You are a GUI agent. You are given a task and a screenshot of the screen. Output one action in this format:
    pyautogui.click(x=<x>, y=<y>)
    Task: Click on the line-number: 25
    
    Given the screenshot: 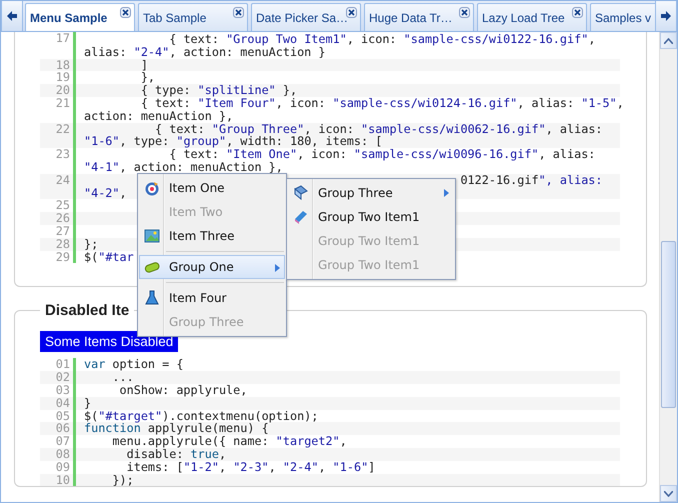 What is the action you would take?
    pyautogui.click(x=62, y=205)
    